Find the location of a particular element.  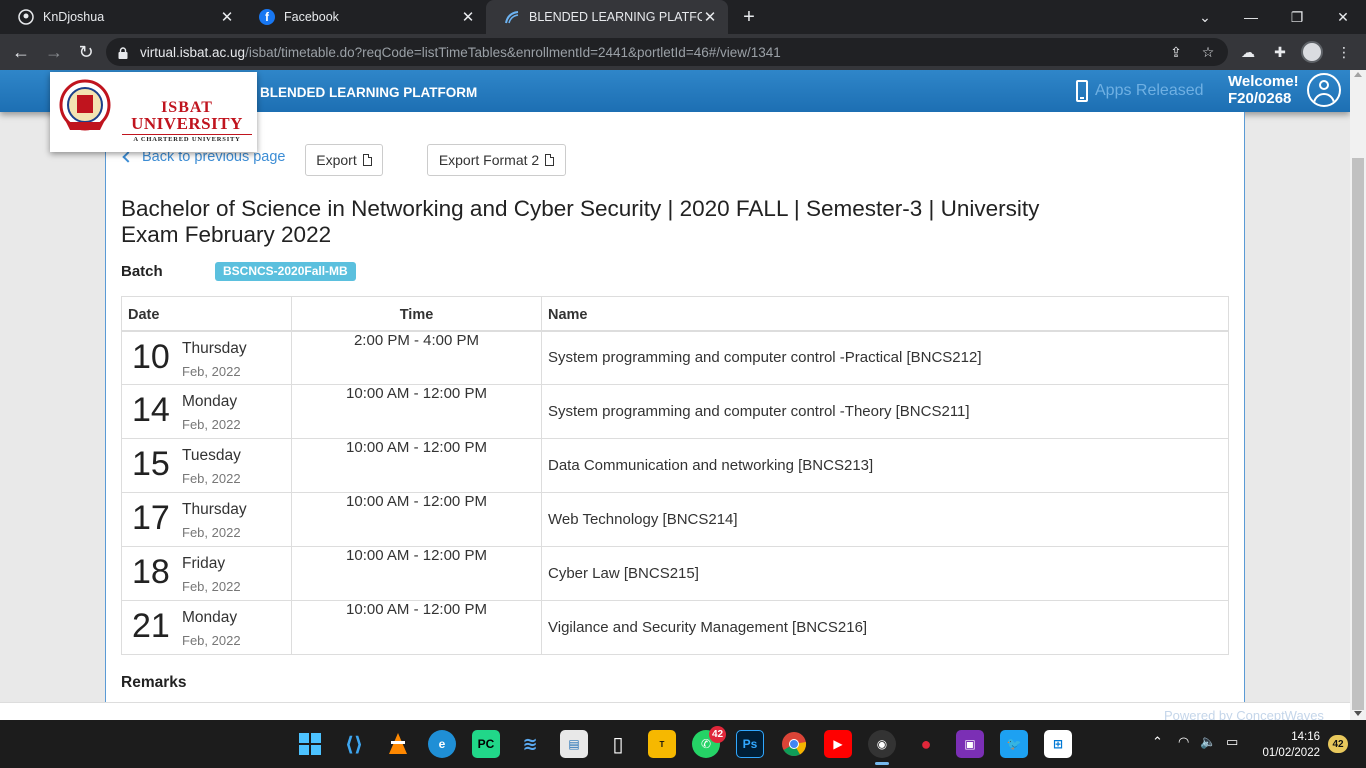

close-window-button: ✕ is located at coordinates (1343, 17).